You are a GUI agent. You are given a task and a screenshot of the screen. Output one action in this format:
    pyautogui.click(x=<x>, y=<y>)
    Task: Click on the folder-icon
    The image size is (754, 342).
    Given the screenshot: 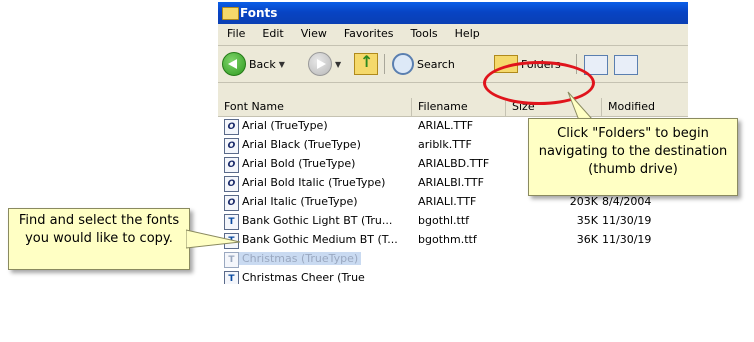 What is the action you would take?
    pyautogui.click(x=230, y=13)
    